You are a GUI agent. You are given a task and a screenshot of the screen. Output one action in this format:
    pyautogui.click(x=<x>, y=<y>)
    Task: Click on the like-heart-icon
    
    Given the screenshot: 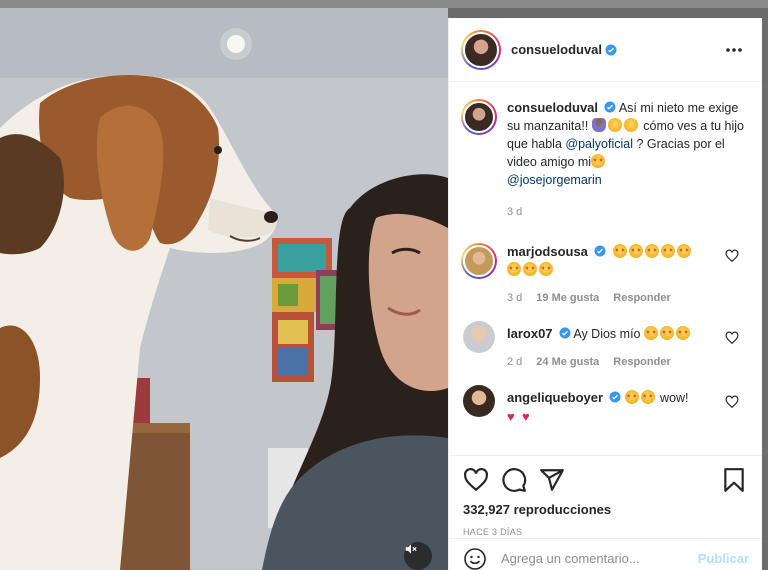 What is the action you would take?
    pyautogui.click(x=476, y=480)
    